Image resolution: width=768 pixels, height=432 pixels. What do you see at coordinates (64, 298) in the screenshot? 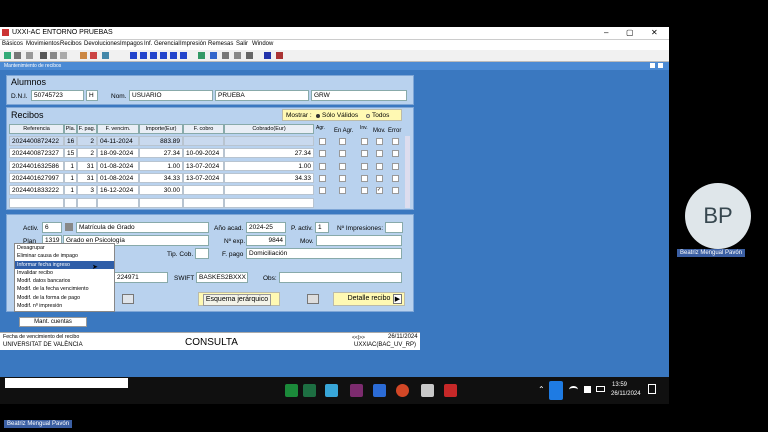
I see `menu-item-modif-forma-pago: Modif. de la forma de pago` at bounding box center [64, 298].